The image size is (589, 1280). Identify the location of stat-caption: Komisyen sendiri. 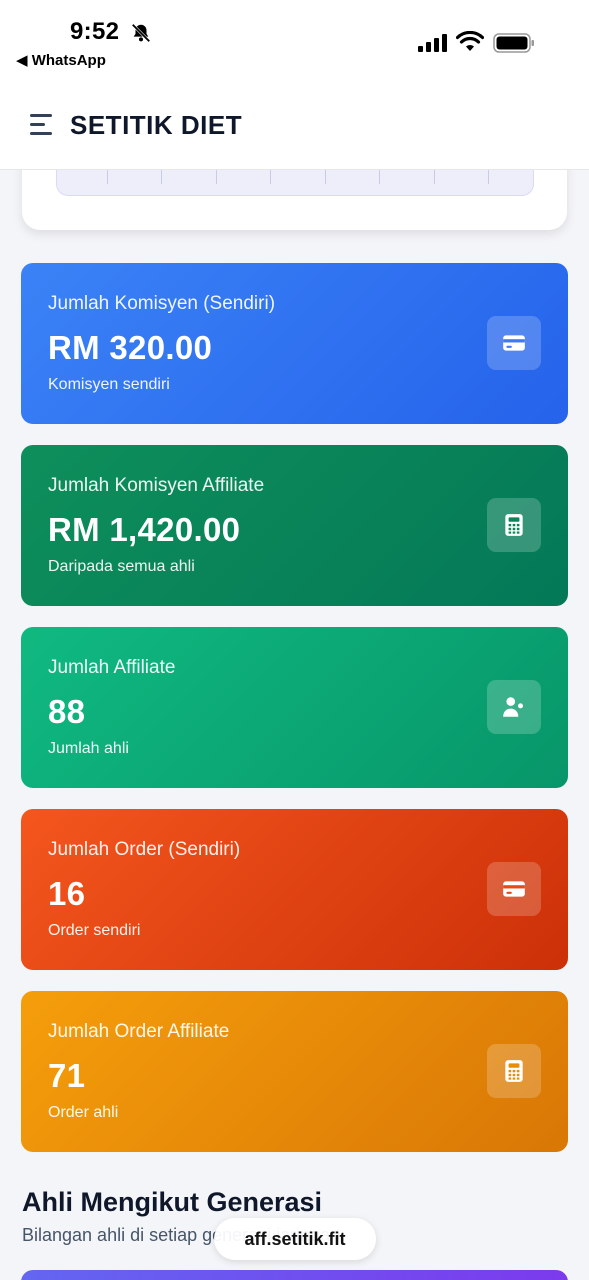
(109, 384).